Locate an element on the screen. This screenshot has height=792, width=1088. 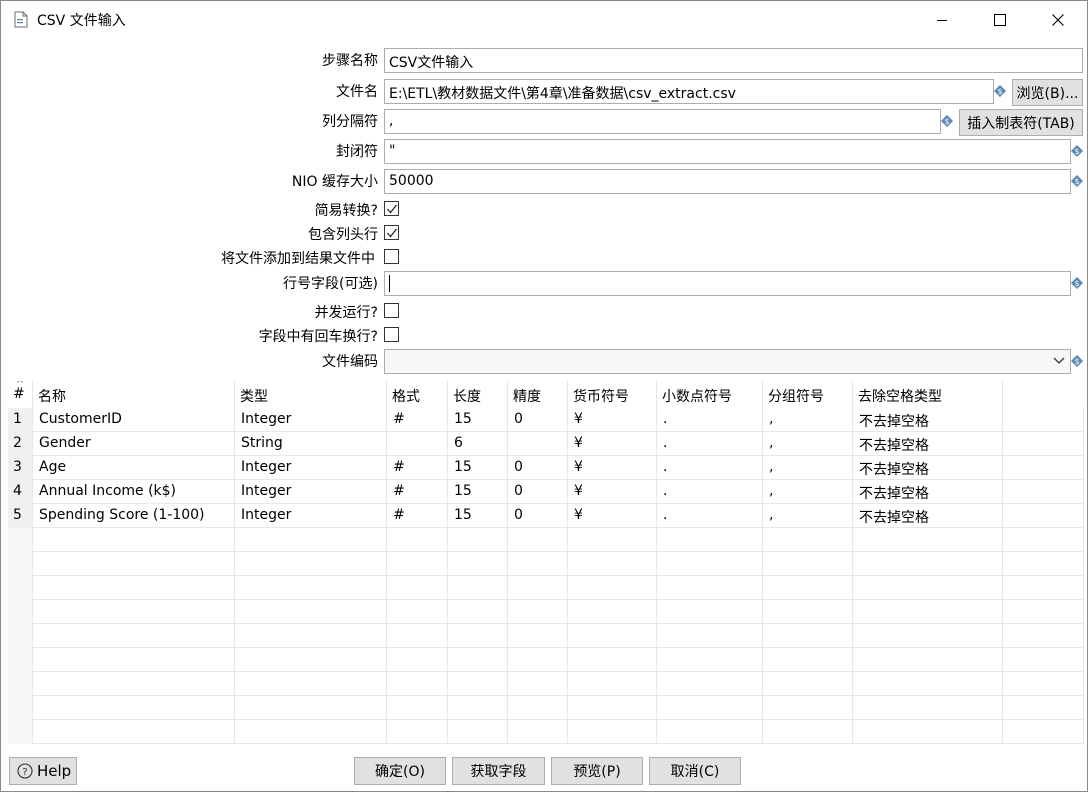
column-header: 去除空格类型 is located at coordinates (928, 394).